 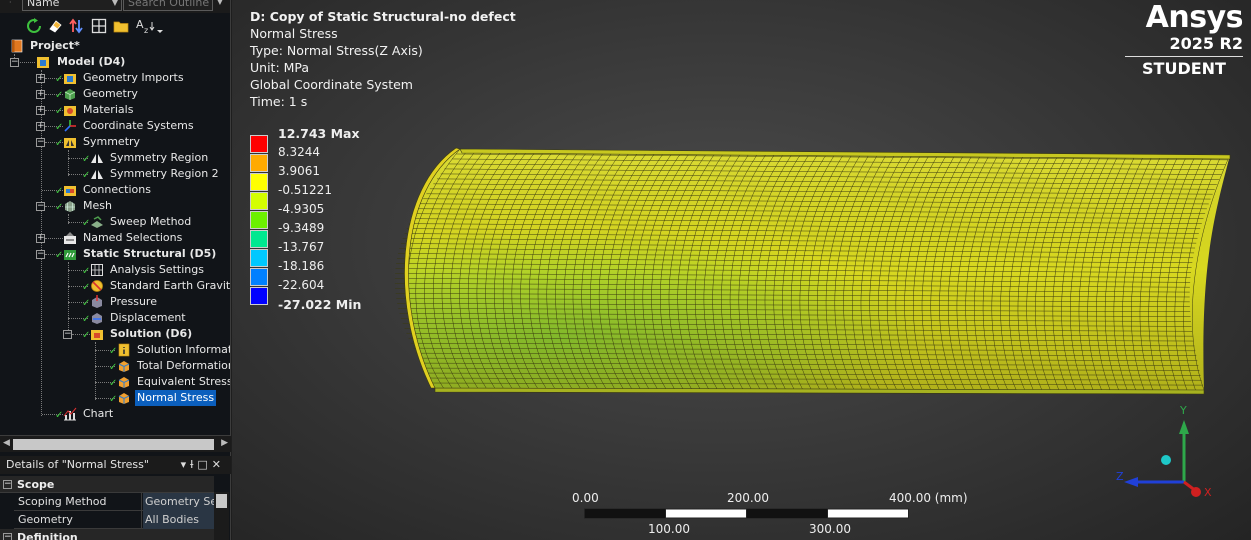 What do you see at coordinates (115, 62) in the screenshot?
I see `tree-item-model: − Model (D4)` at bounding box center [115, 62].